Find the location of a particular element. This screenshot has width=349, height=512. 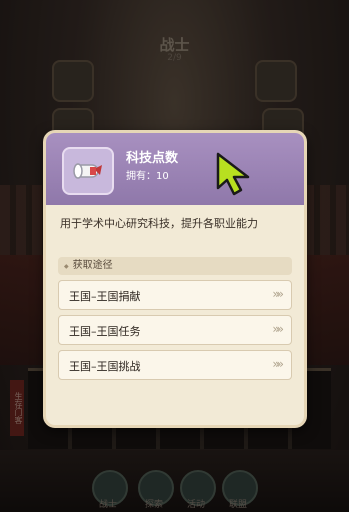

item-name: 科技点数 is located at coordinates (152, 158).